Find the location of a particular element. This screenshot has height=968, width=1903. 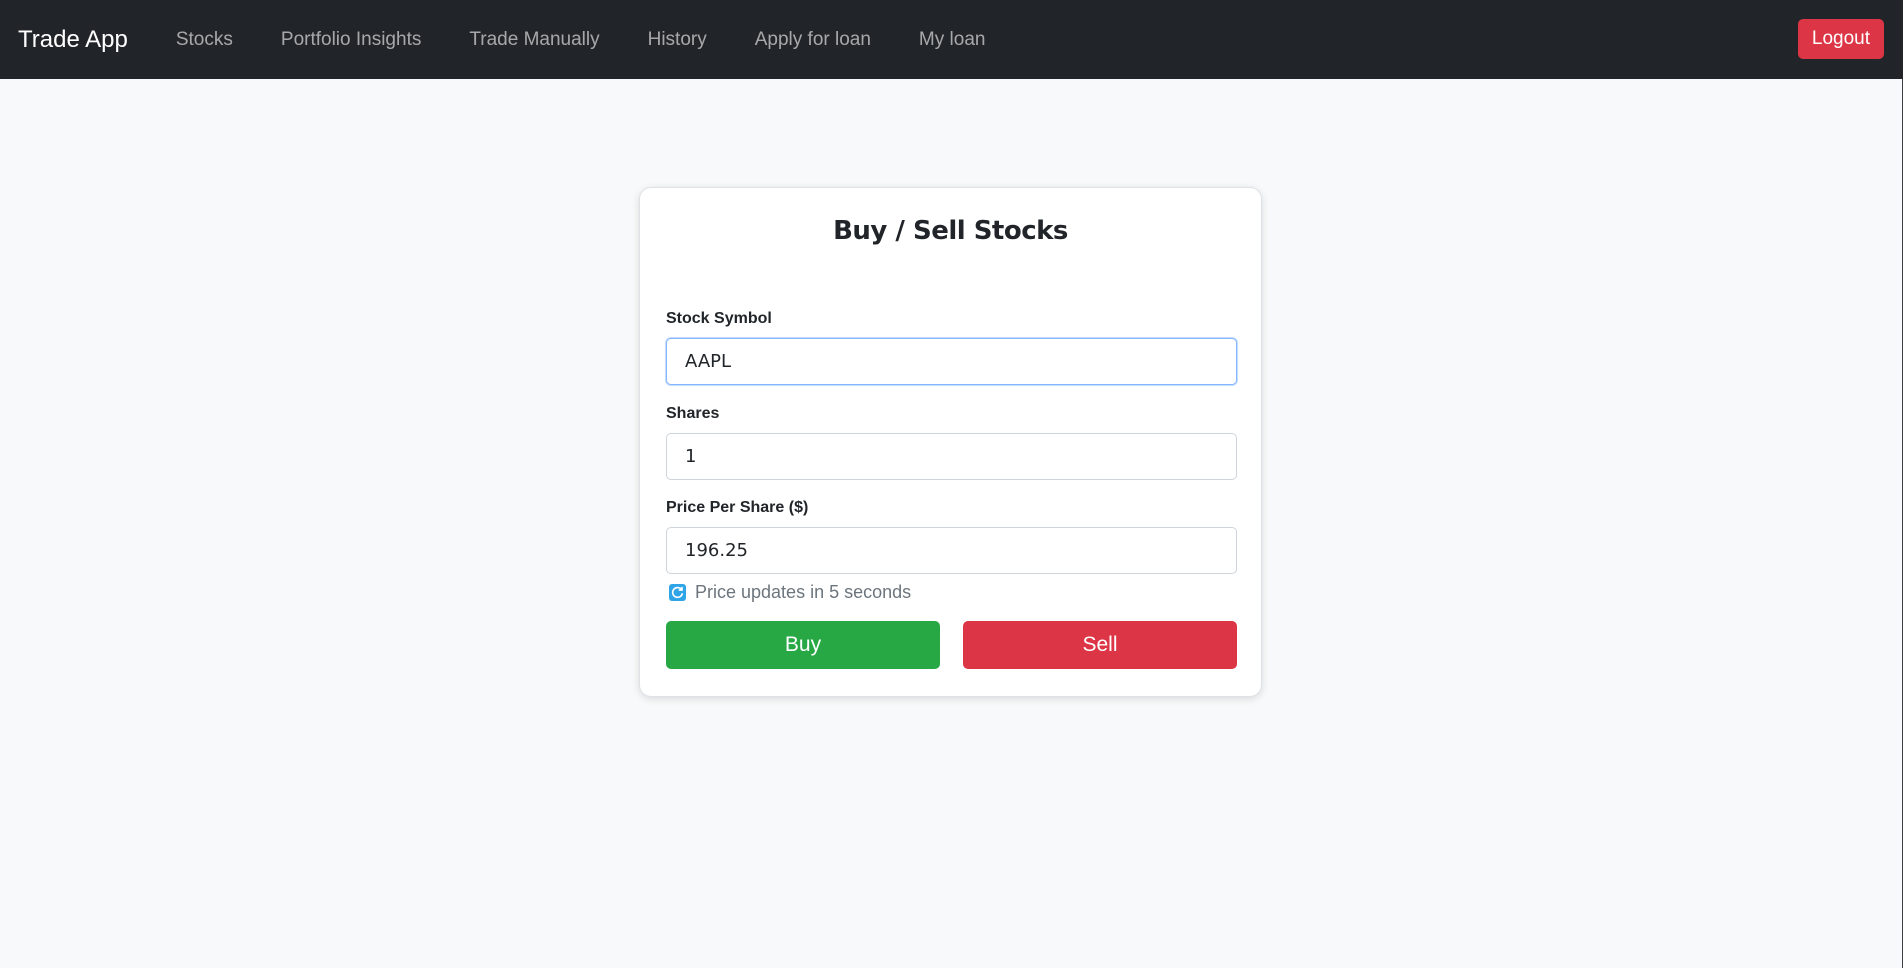

nav-stocks: Stocks is located at coordinates (204, 40).